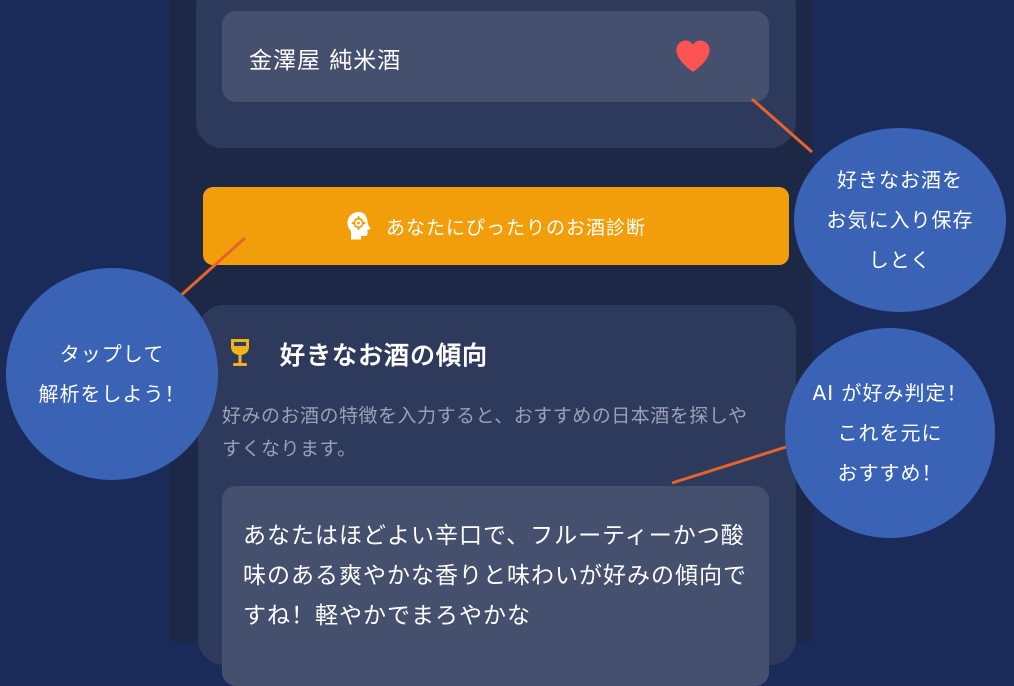  What do you see at coordinates (112, 354) in the screenshot?
I see `tap-callout-line-1: タップして` at bounding box center [112, 354].